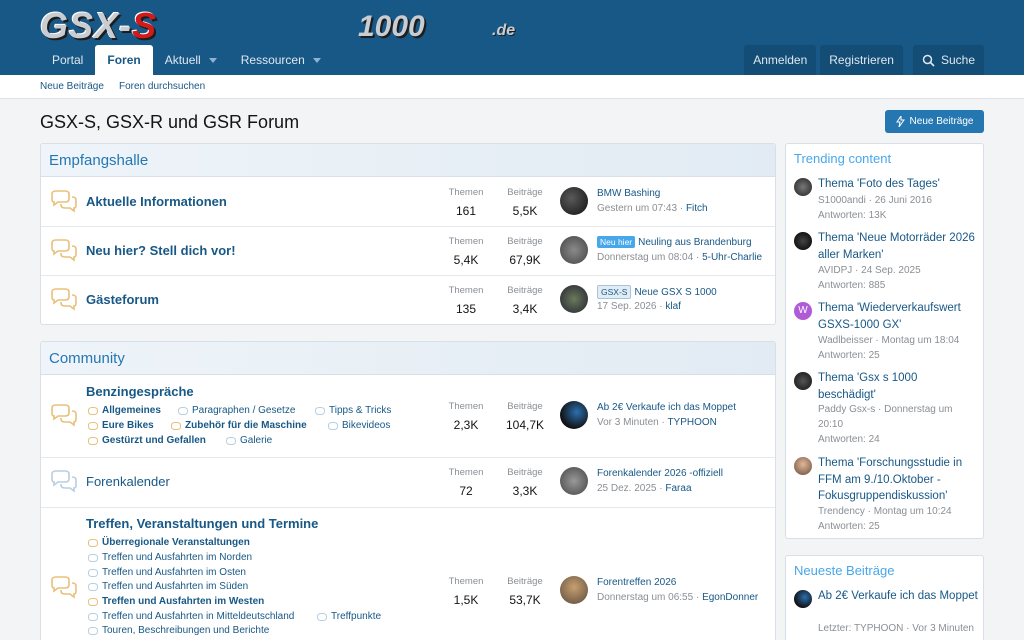 The image size is (1024, 640). I want to click on last-post-meta: 17 Sep. 2026 · klaf, so click(639, 306).